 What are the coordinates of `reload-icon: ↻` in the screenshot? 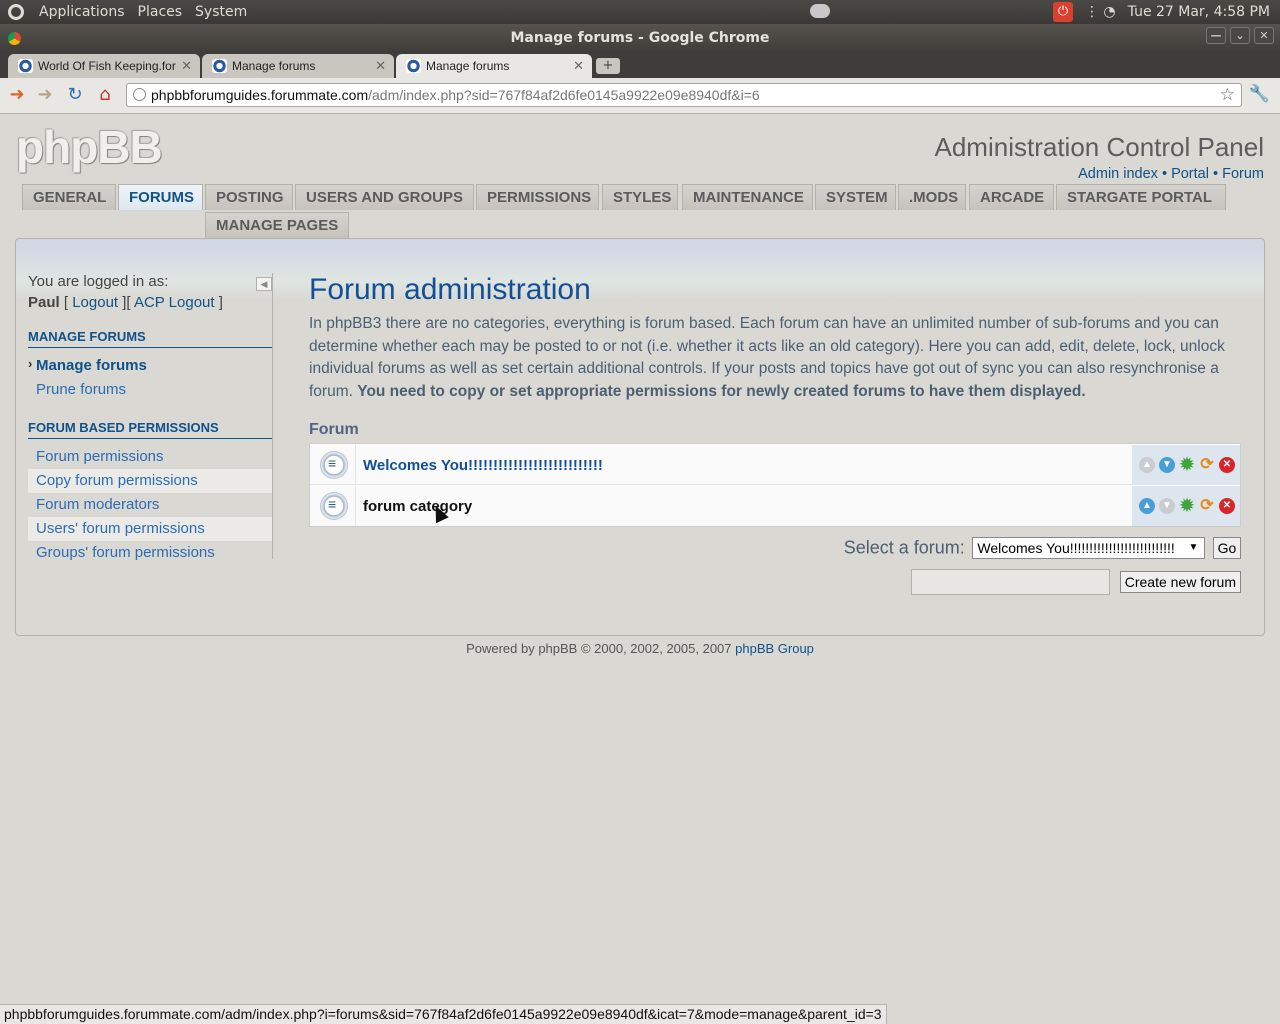 It's located at (75, 95).